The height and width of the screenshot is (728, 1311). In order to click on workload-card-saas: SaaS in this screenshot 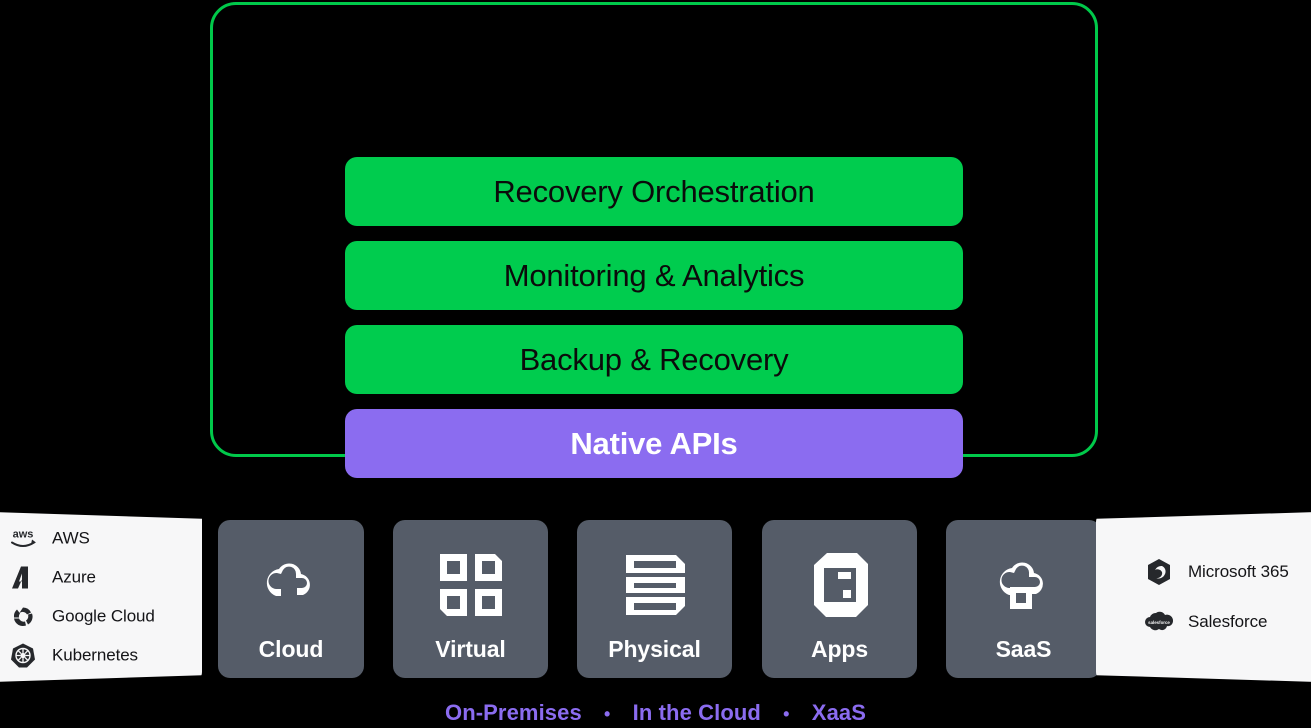, I will do `click(1023, 599)`.